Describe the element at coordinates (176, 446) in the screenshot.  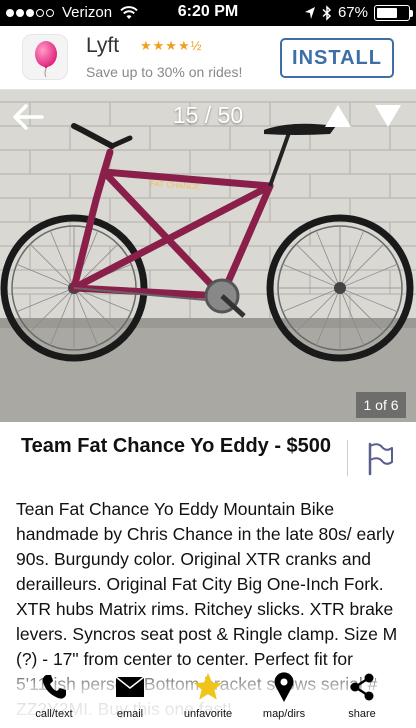
I see `listing-title: Team Fat Chance Yo Eddy - $500` at that location.